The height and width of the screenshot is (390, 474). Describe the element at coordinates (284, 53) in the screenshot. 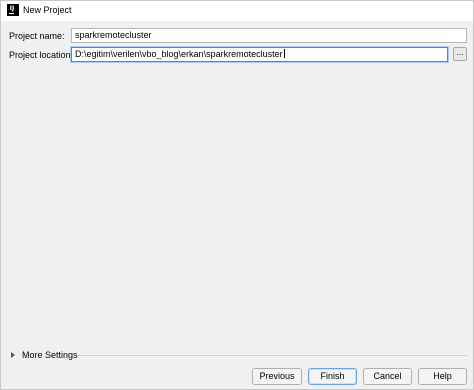

I see `text-caret` at that location.